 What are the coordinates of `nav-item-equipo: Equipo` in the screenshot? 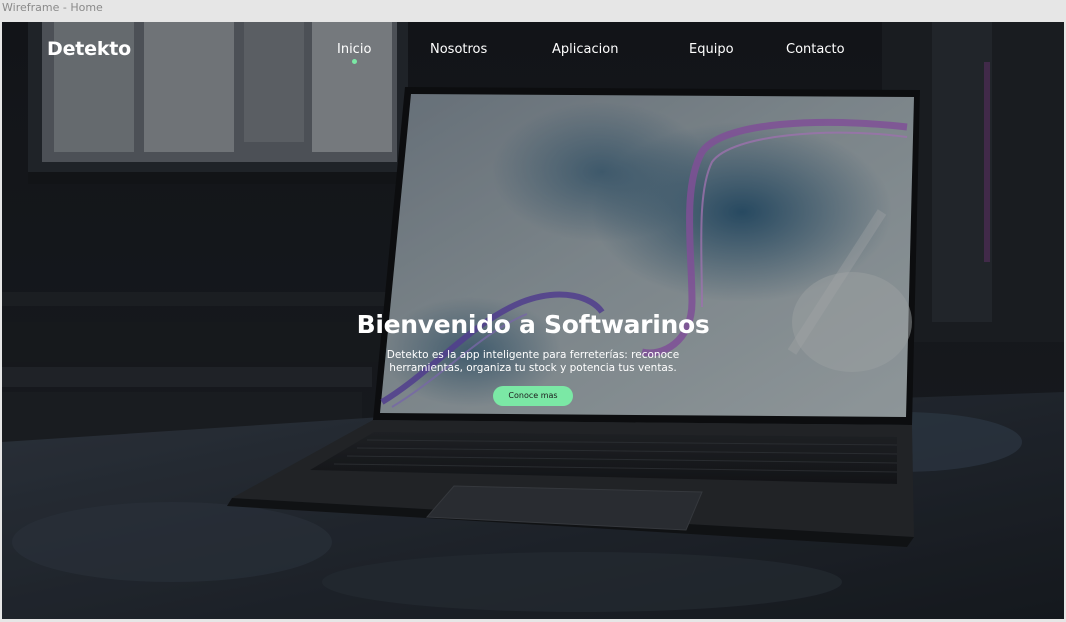 It's located at (711, 49).